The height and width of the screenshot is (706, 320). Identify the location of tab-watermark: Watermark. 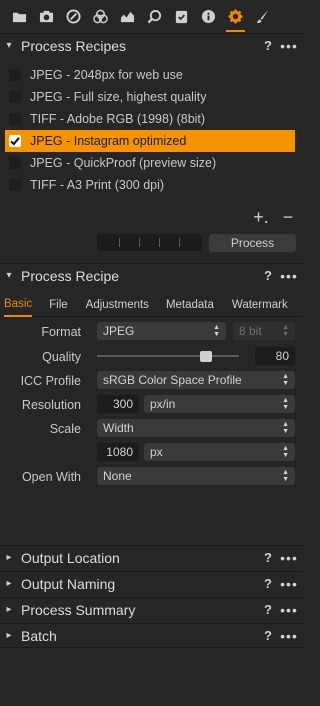
(260, 305).